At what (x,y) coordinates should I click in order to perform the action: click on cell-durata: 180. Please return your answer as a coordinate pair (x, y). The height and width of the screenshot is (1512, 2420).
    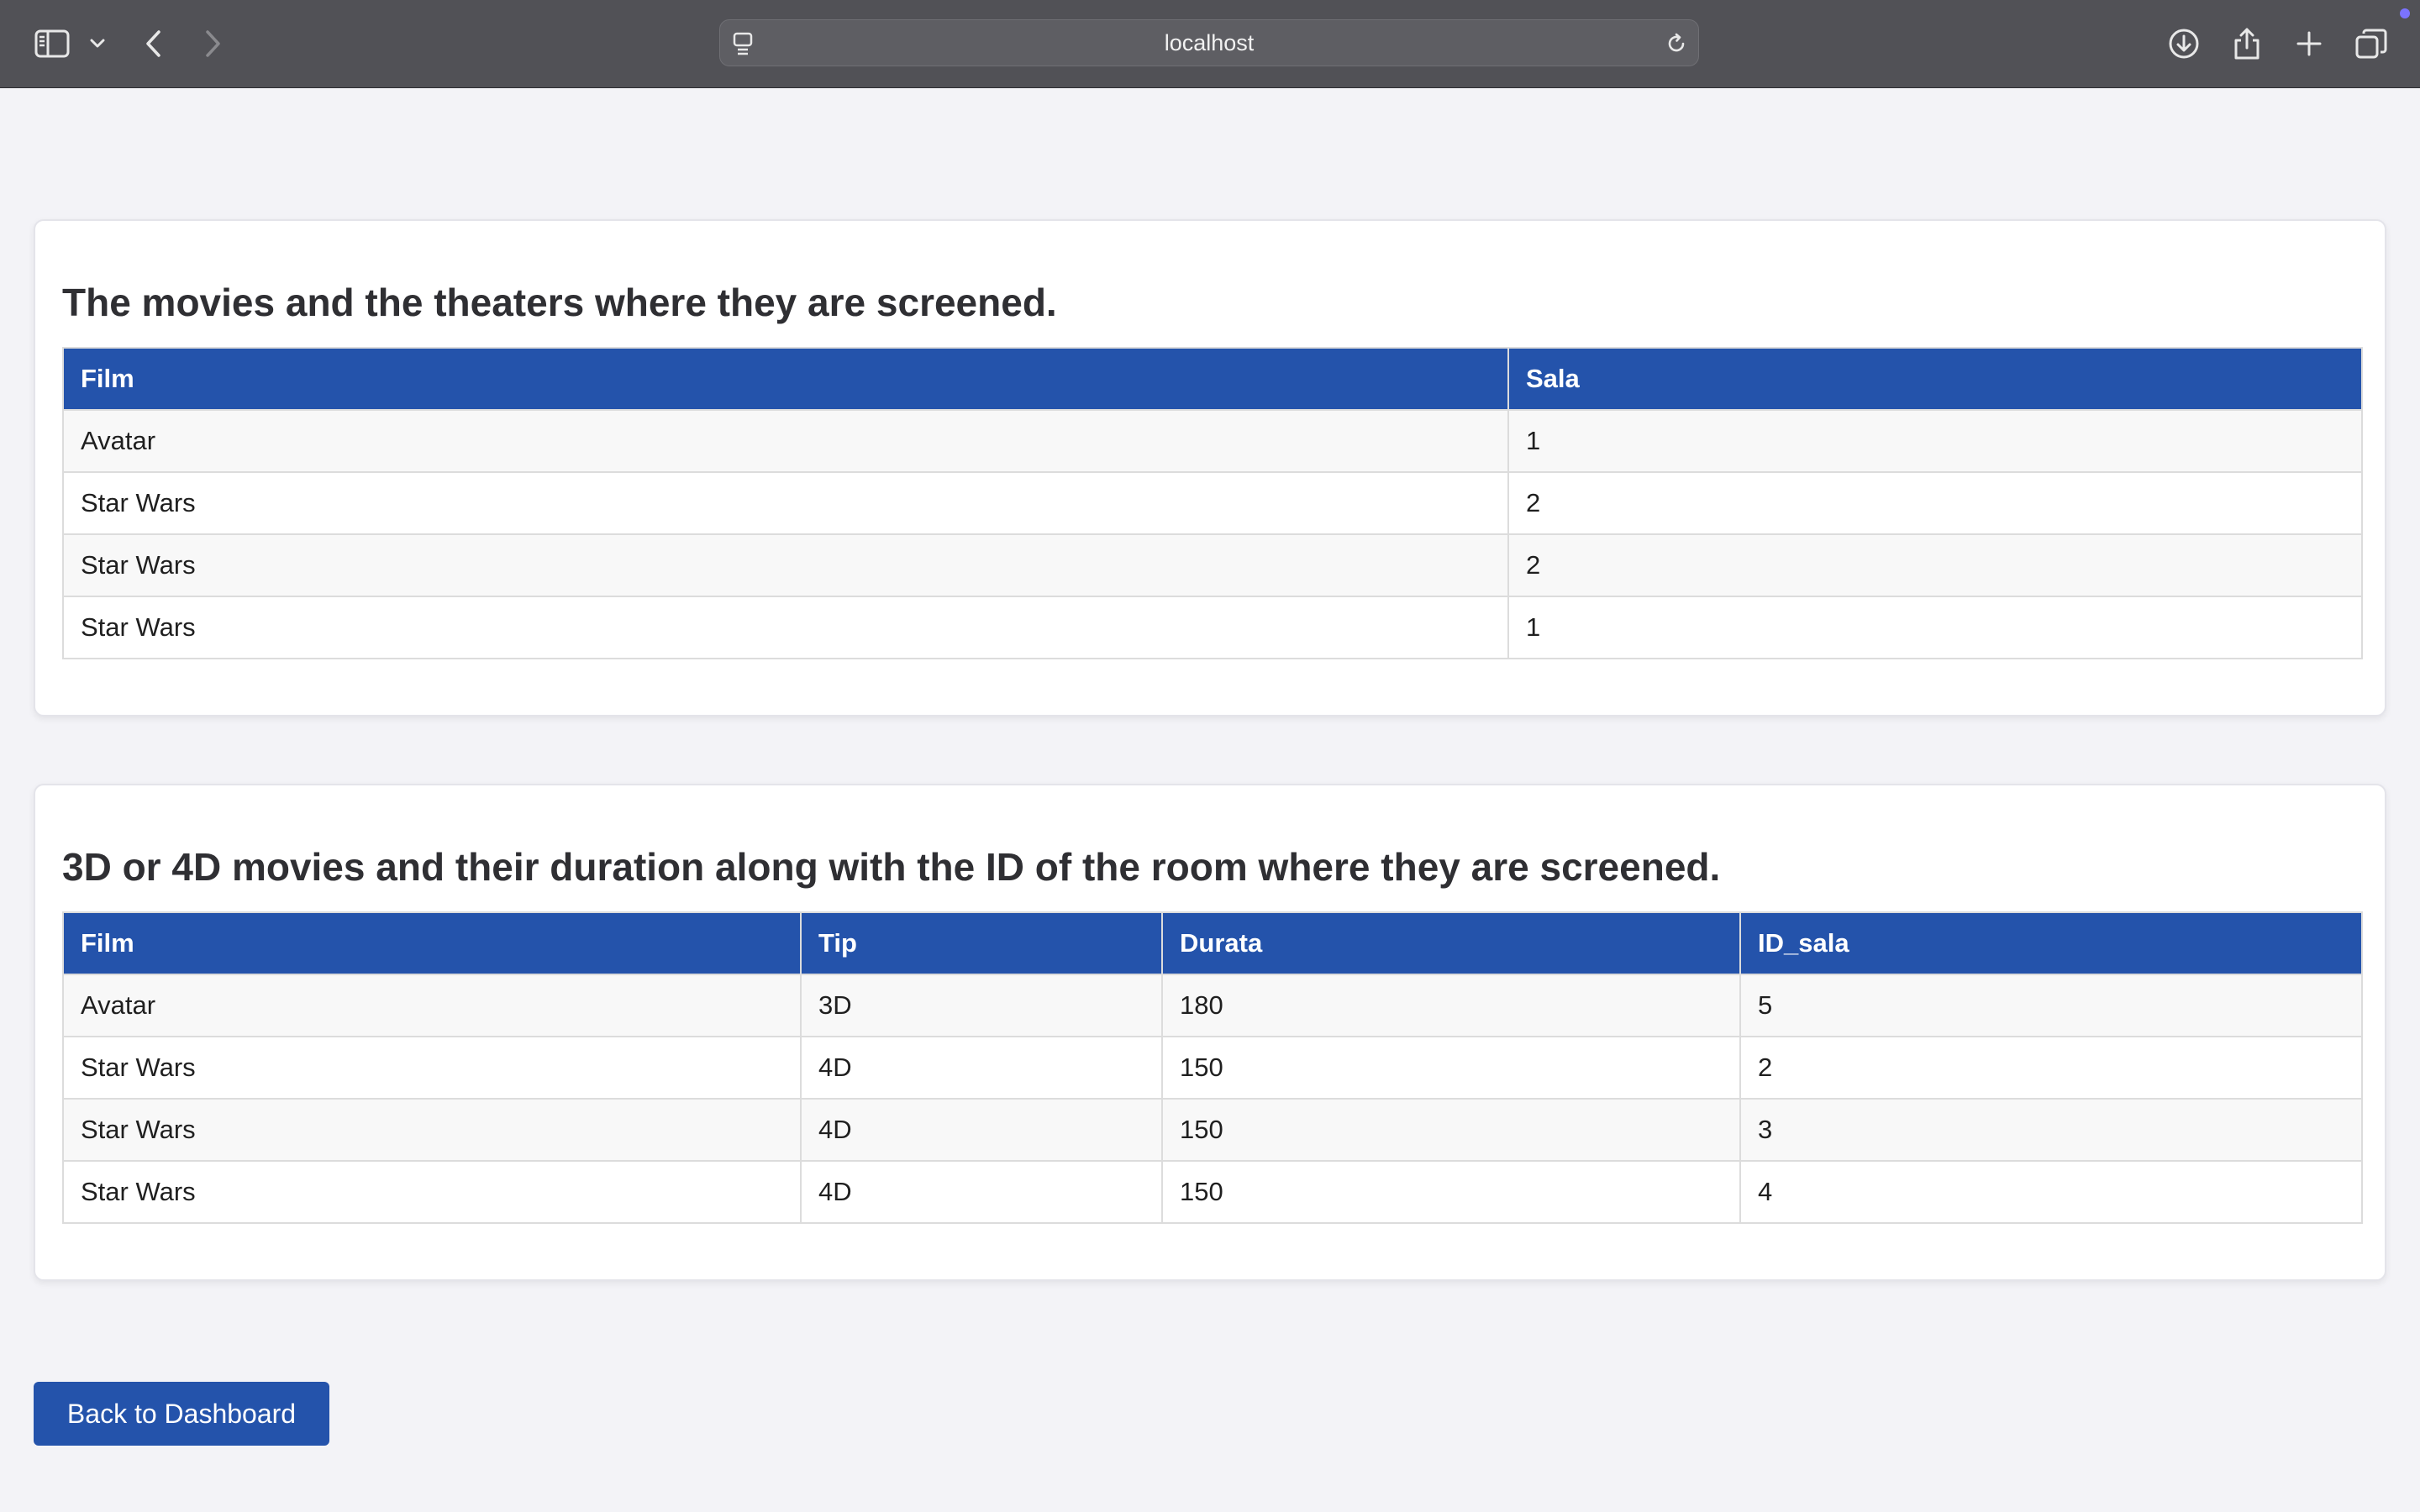
    Looking at the image, I should click on (1451, 1005).